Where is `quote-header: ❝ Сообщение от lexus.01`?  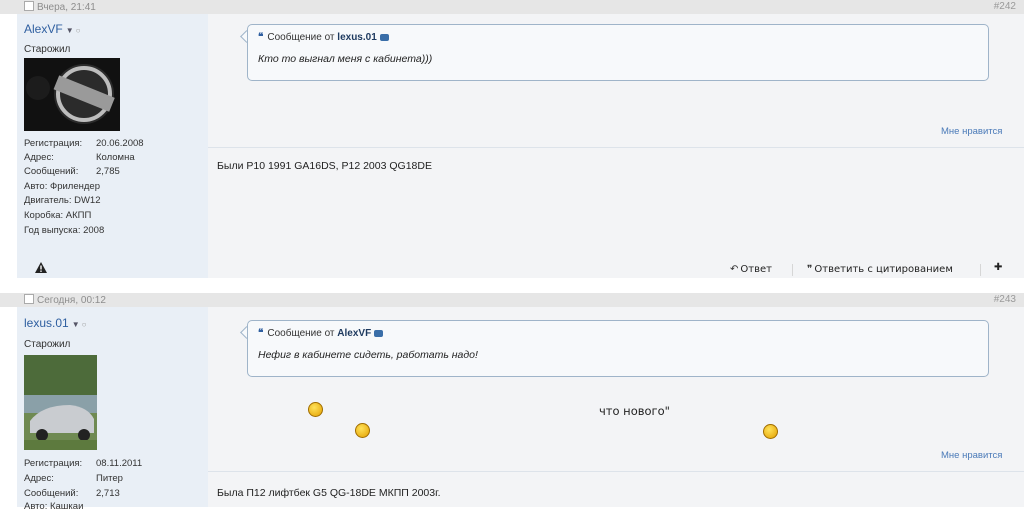
quote-header: ❝ Сообщение от lexus.01 is located at coordinates (323, 37).